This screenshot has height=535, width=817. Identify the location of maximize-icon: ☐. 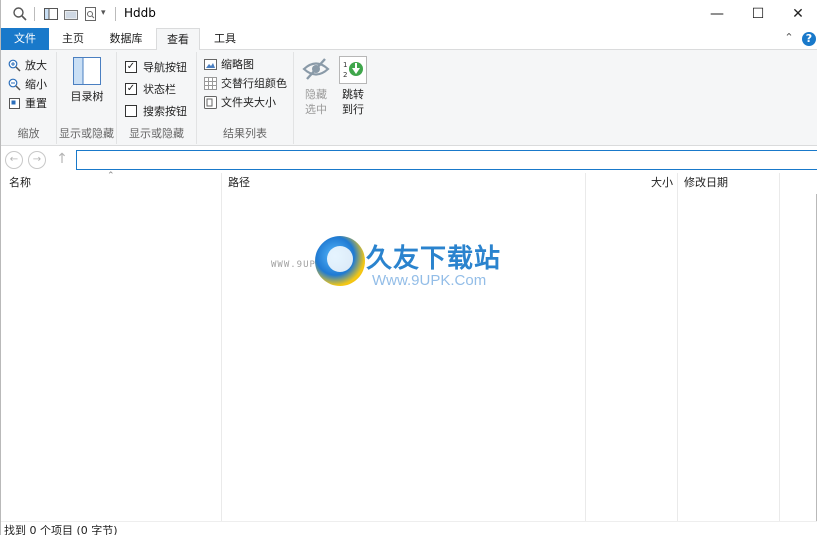
(758, 14).